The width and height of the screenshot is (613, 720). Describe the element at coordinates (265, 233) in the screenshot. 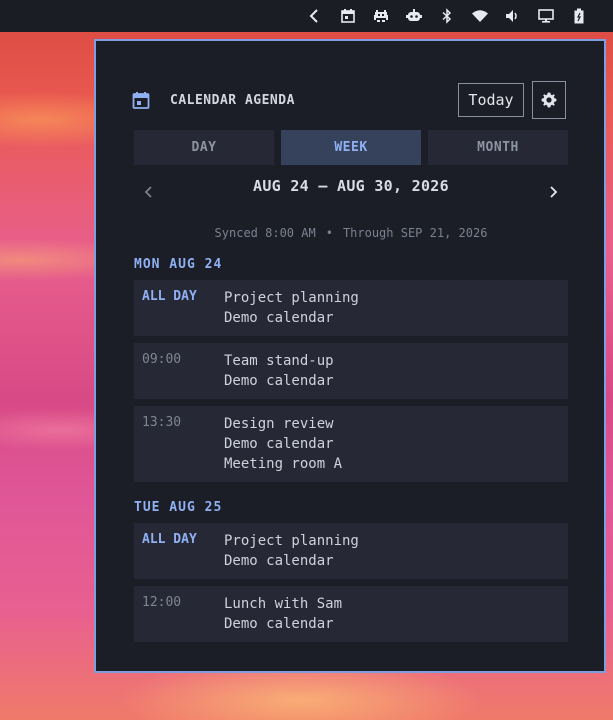

I see `synced-time: Synced 8:00 AM` at that location.